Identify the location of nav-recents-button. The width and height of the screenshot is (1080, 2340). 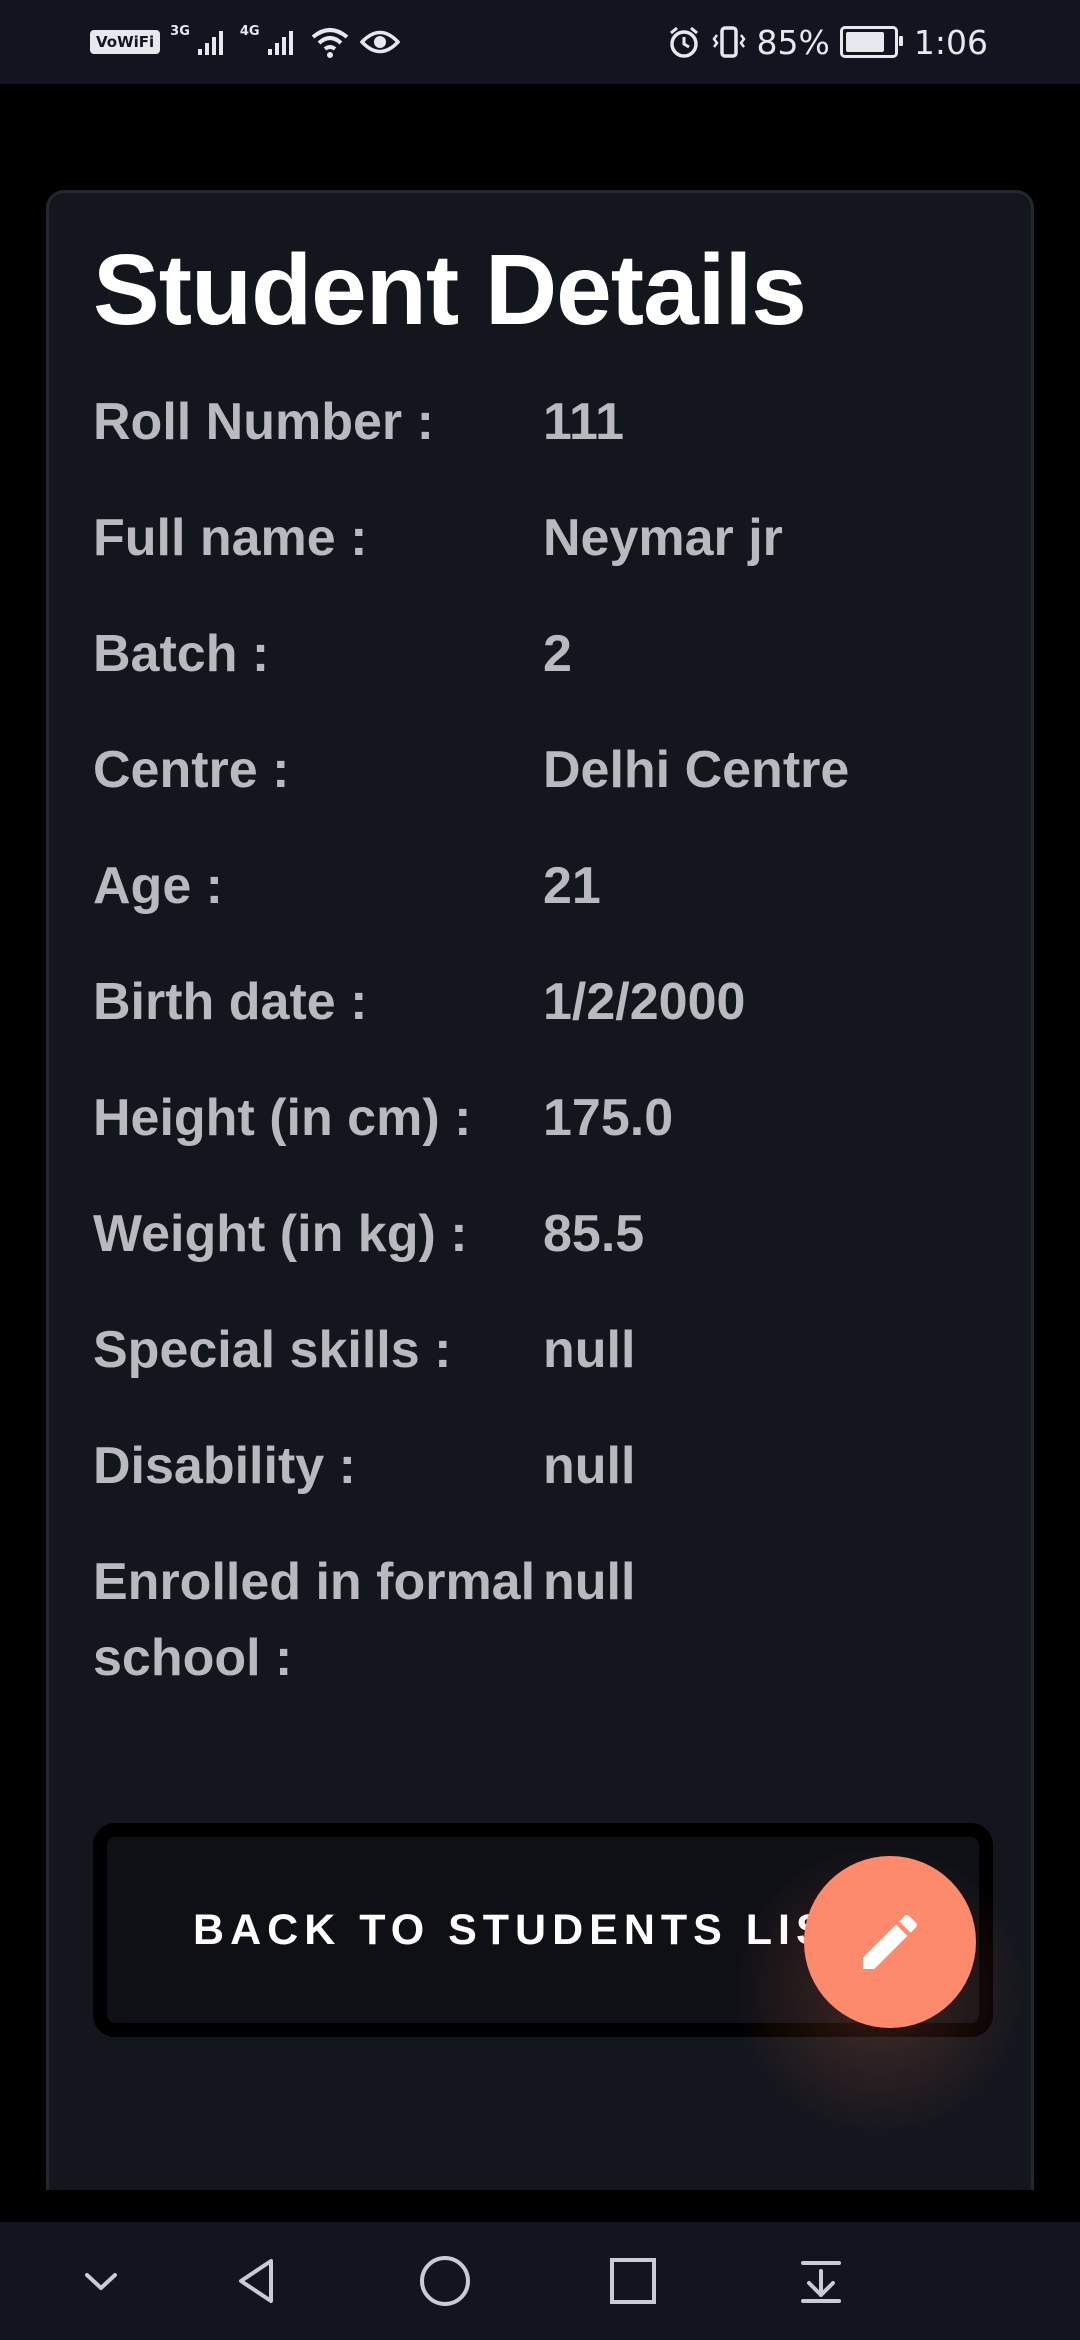
(633, 2281).